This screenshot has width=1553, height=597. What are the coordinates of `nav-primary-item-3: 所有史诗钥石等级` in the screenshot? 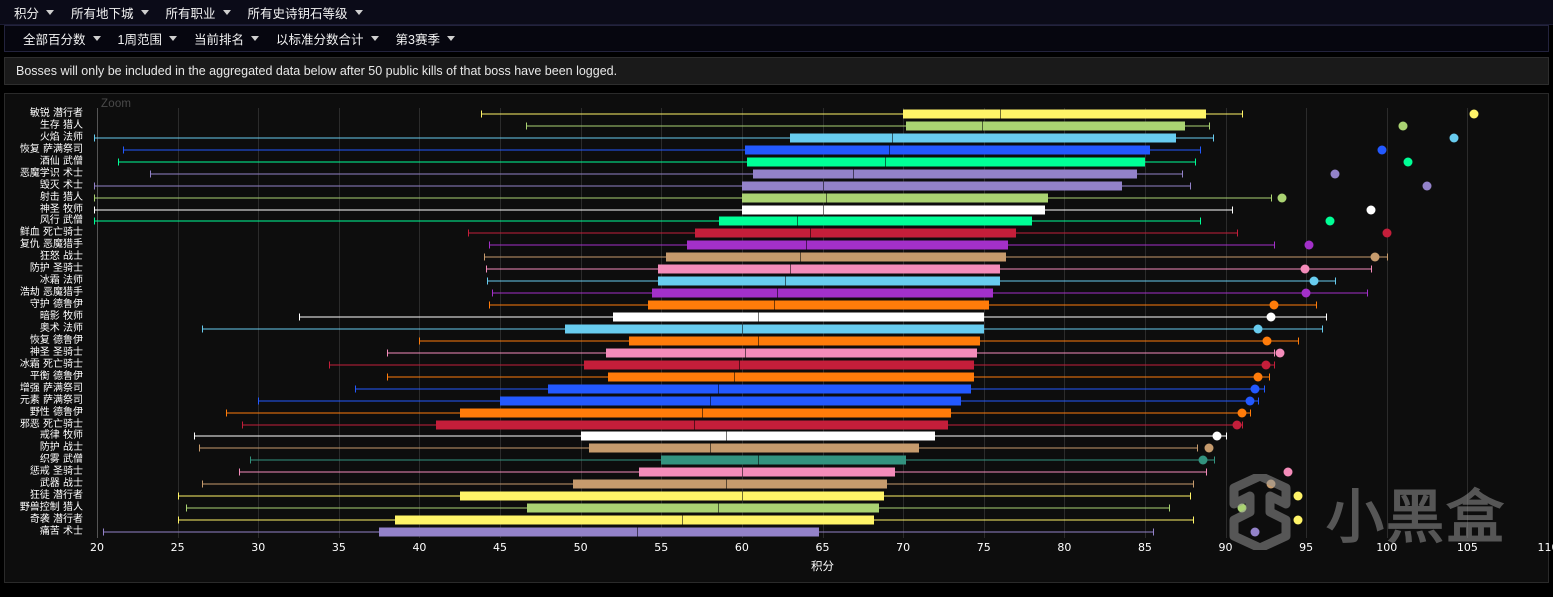 It's located at (308, 12).